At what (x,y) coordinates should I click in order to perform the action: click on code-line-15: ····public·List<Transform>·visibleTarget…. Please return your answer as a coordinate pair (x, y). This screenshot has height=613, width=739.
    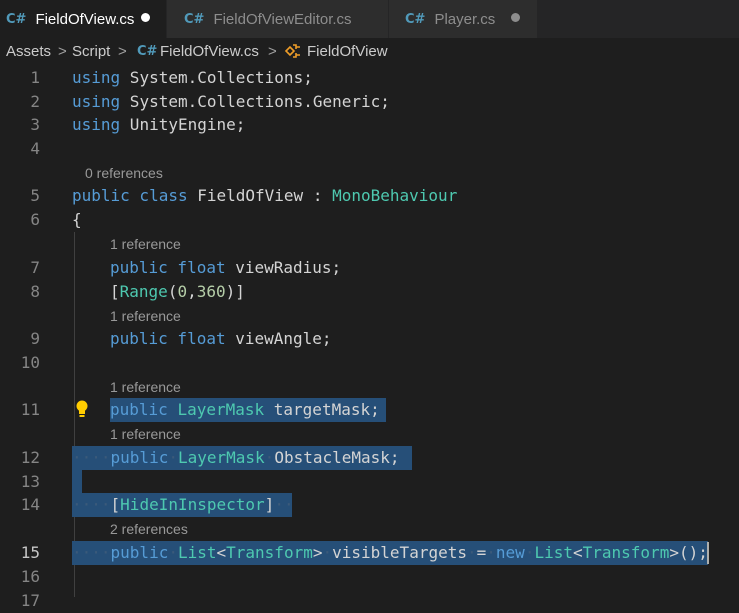
    Looking at the image, I should click on (390, 553).